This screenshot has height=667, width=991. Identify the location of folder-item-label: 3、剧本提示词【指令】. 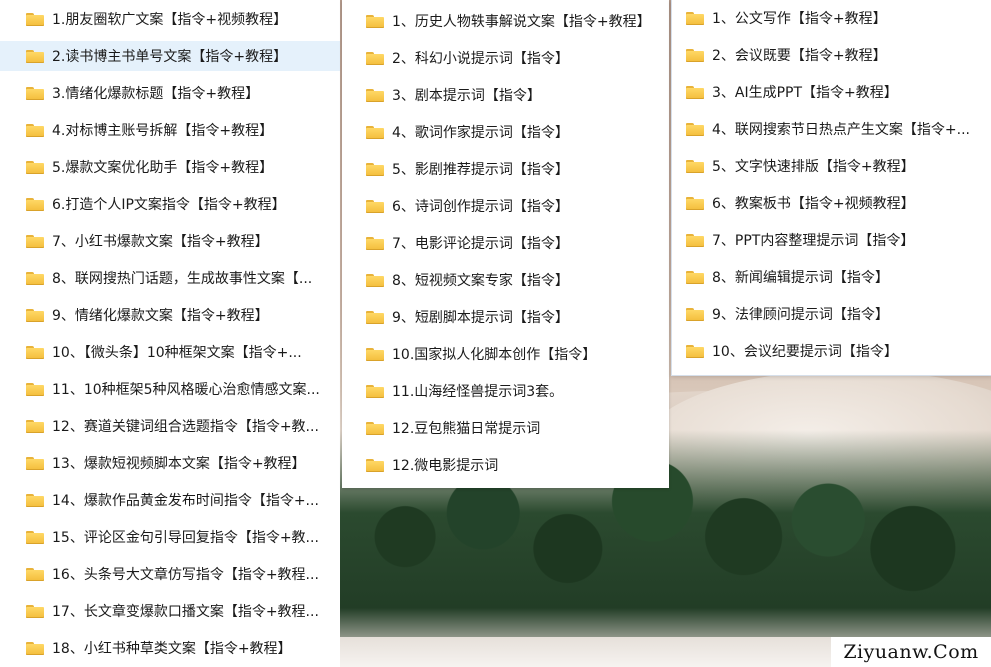
(466, 96).